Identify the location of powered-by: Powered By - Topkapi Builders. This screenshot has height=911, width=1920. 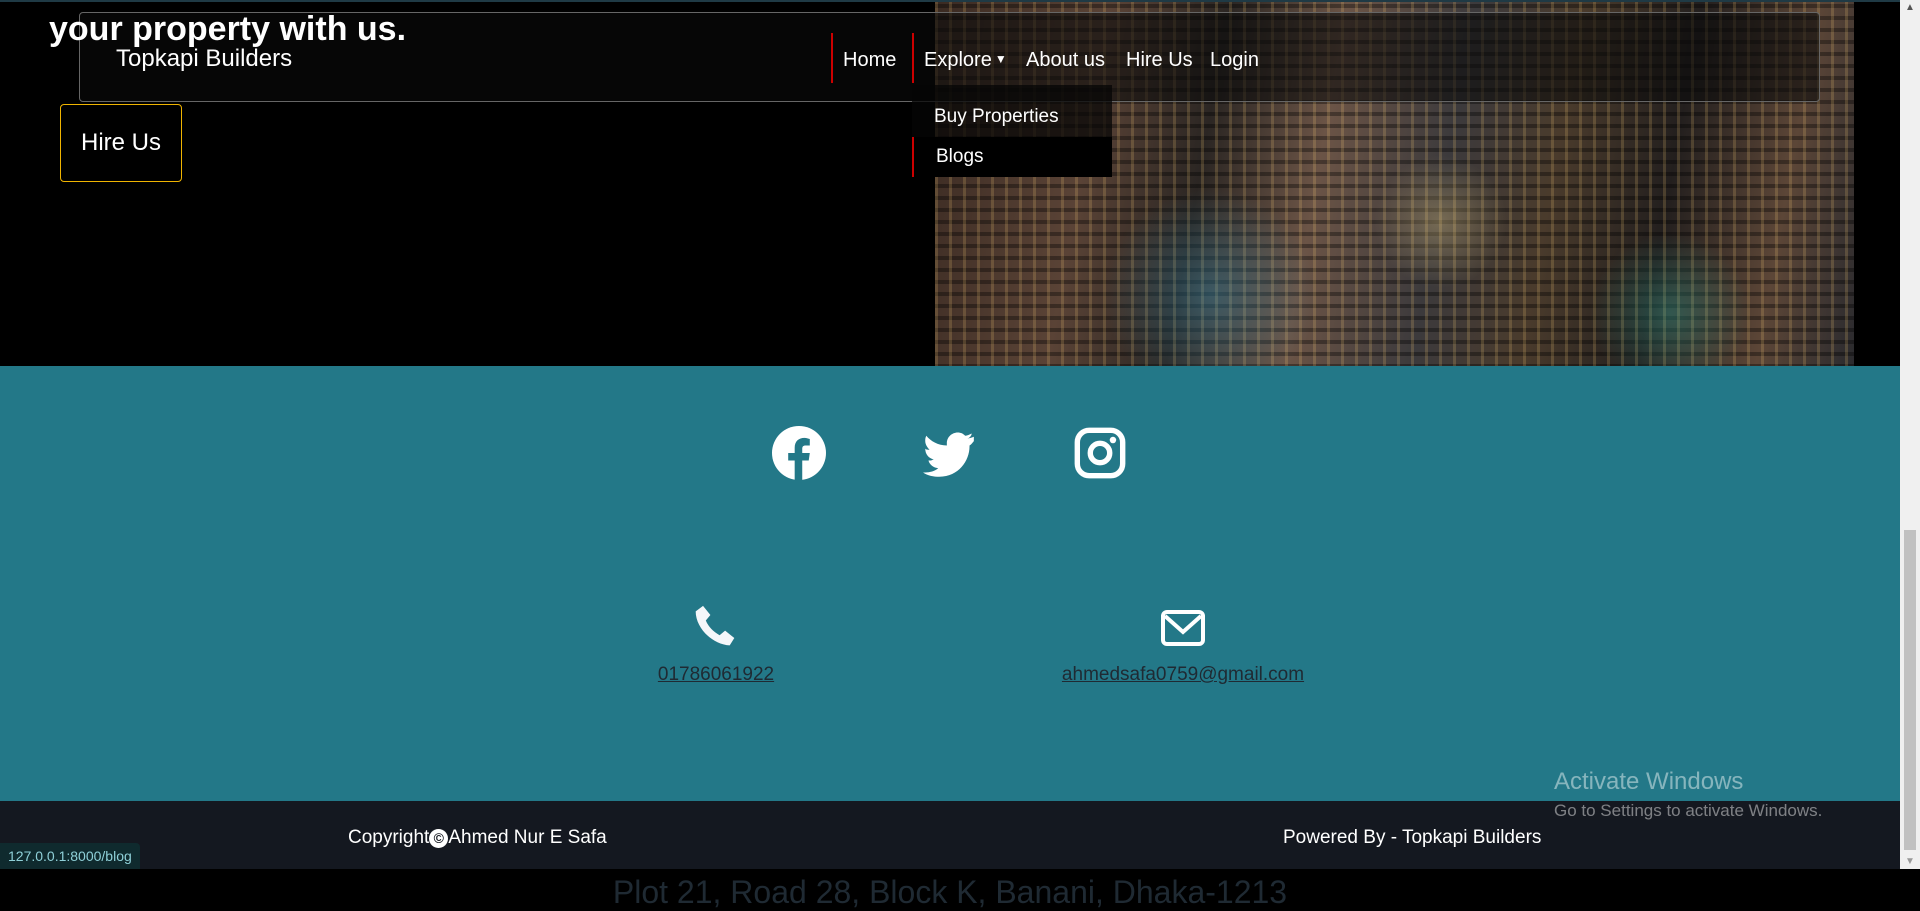
(1412, 837).